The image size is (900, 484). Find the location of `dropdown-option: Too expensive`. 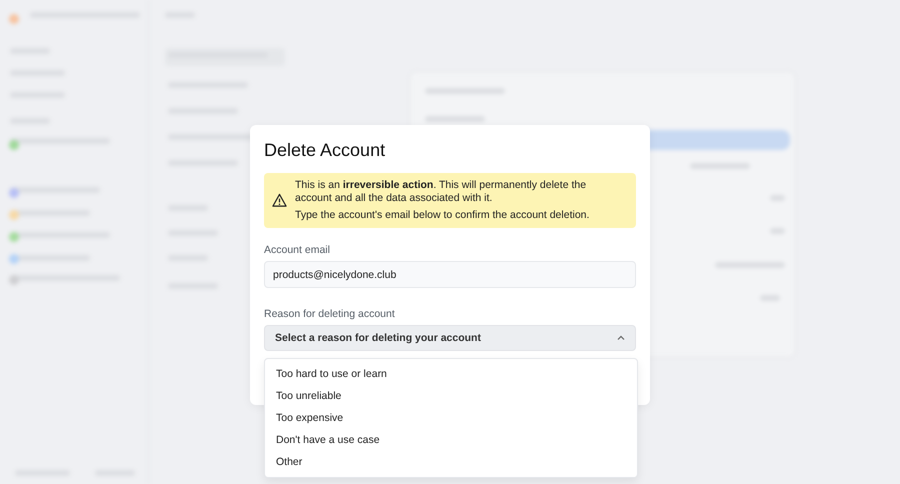

dropdown-option: Too expensive is located at coordinates (451, 418).